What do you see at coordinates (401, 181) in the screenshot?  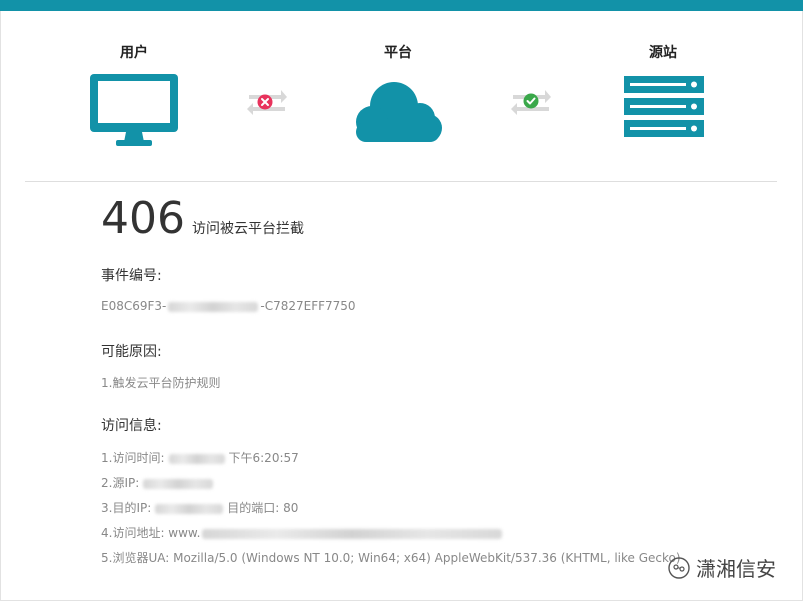 I see `section-divider` at bounding box center [401, 181].